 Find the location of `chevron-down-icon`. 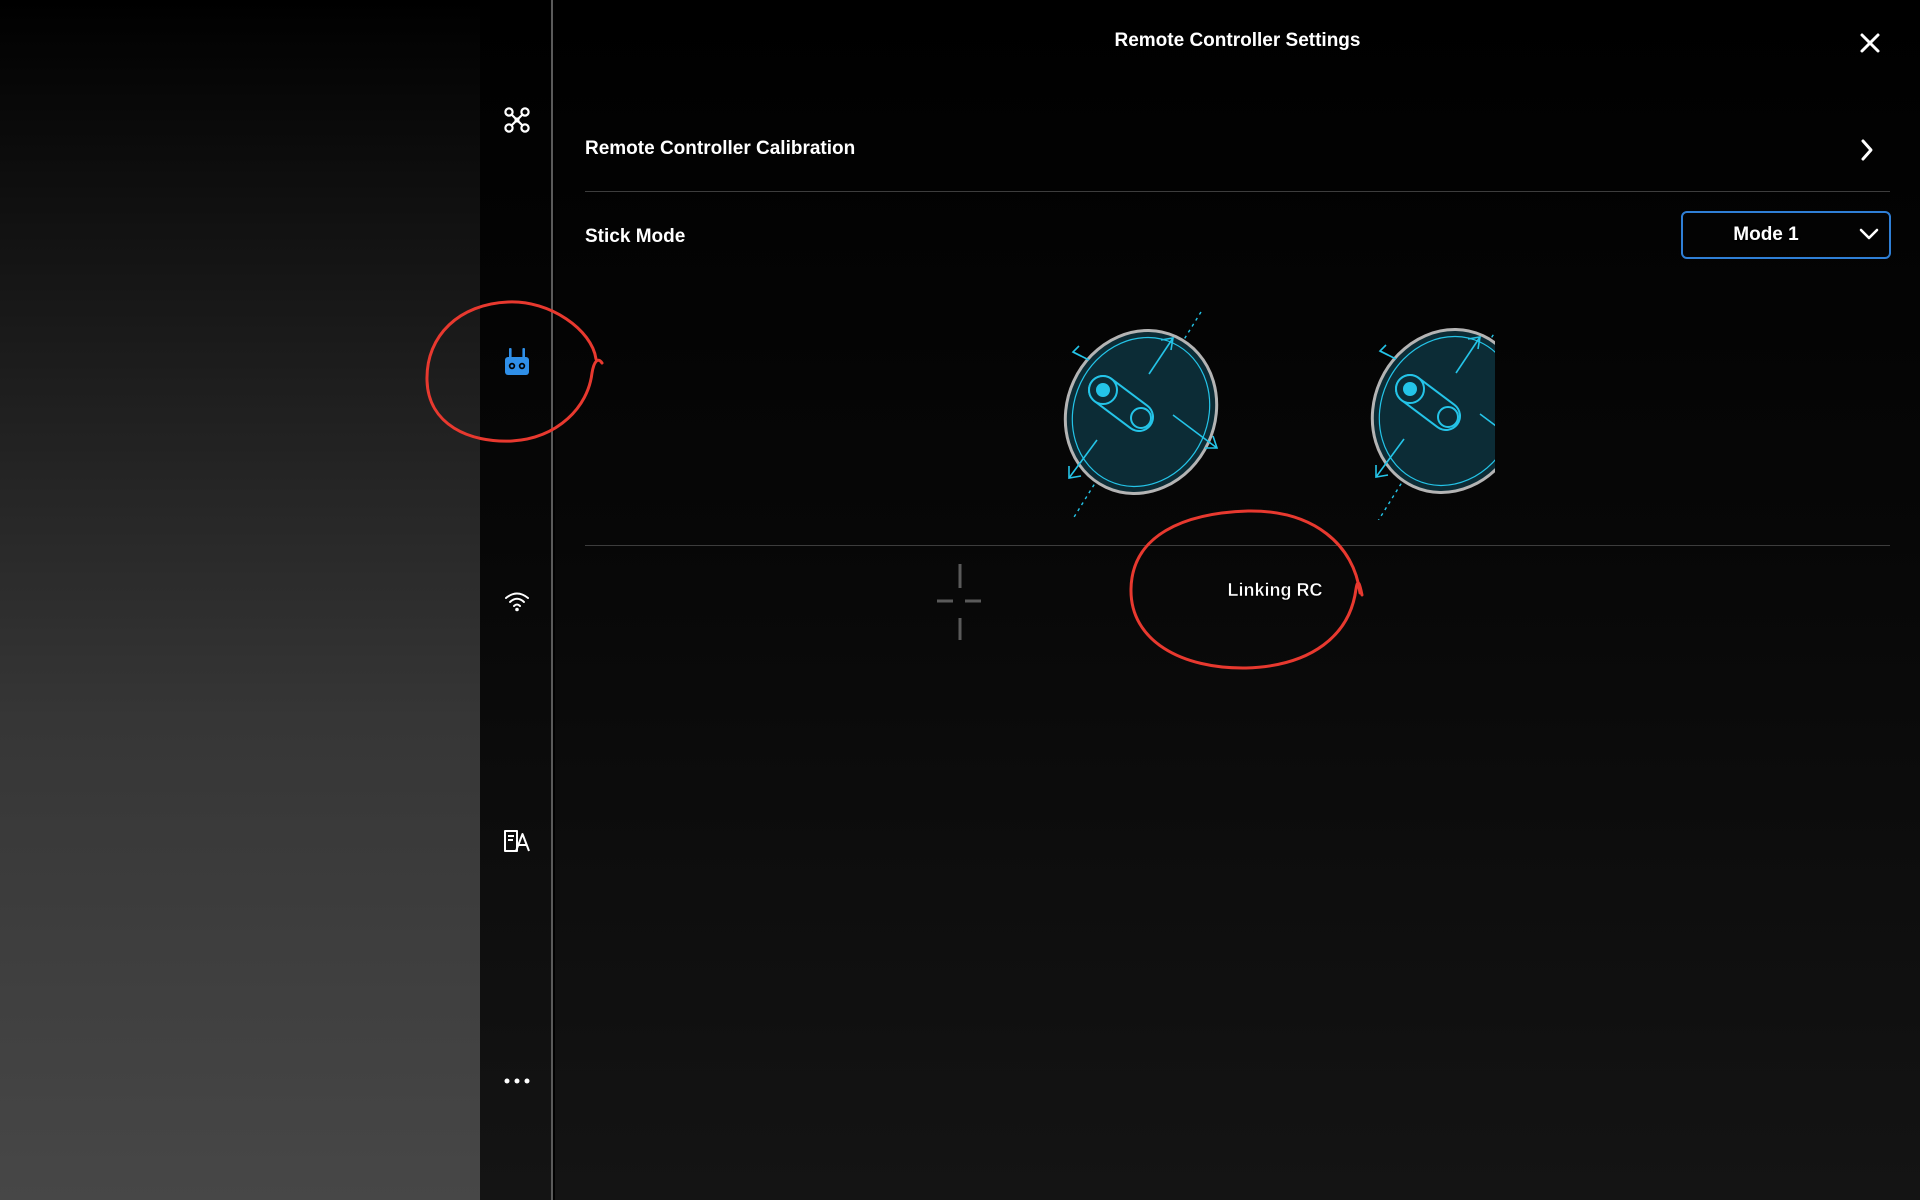

chevron-down-icon is located at coordinates (1869, 234).